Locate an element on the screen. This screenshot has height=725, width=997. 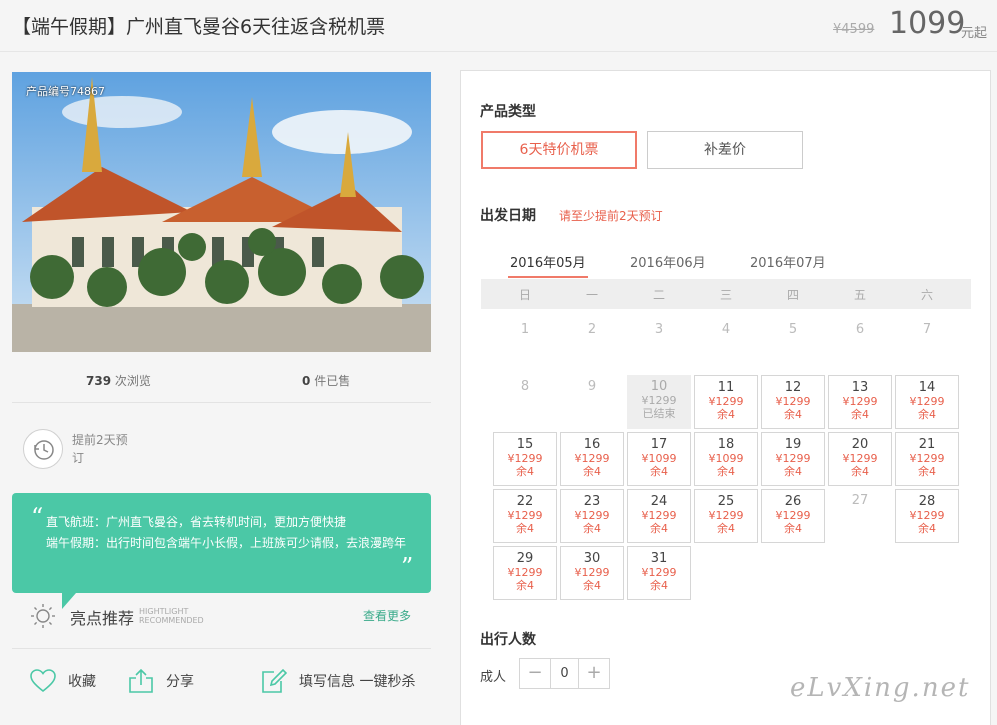
day-price: ¥1099 is located at coordinates (726, 458).